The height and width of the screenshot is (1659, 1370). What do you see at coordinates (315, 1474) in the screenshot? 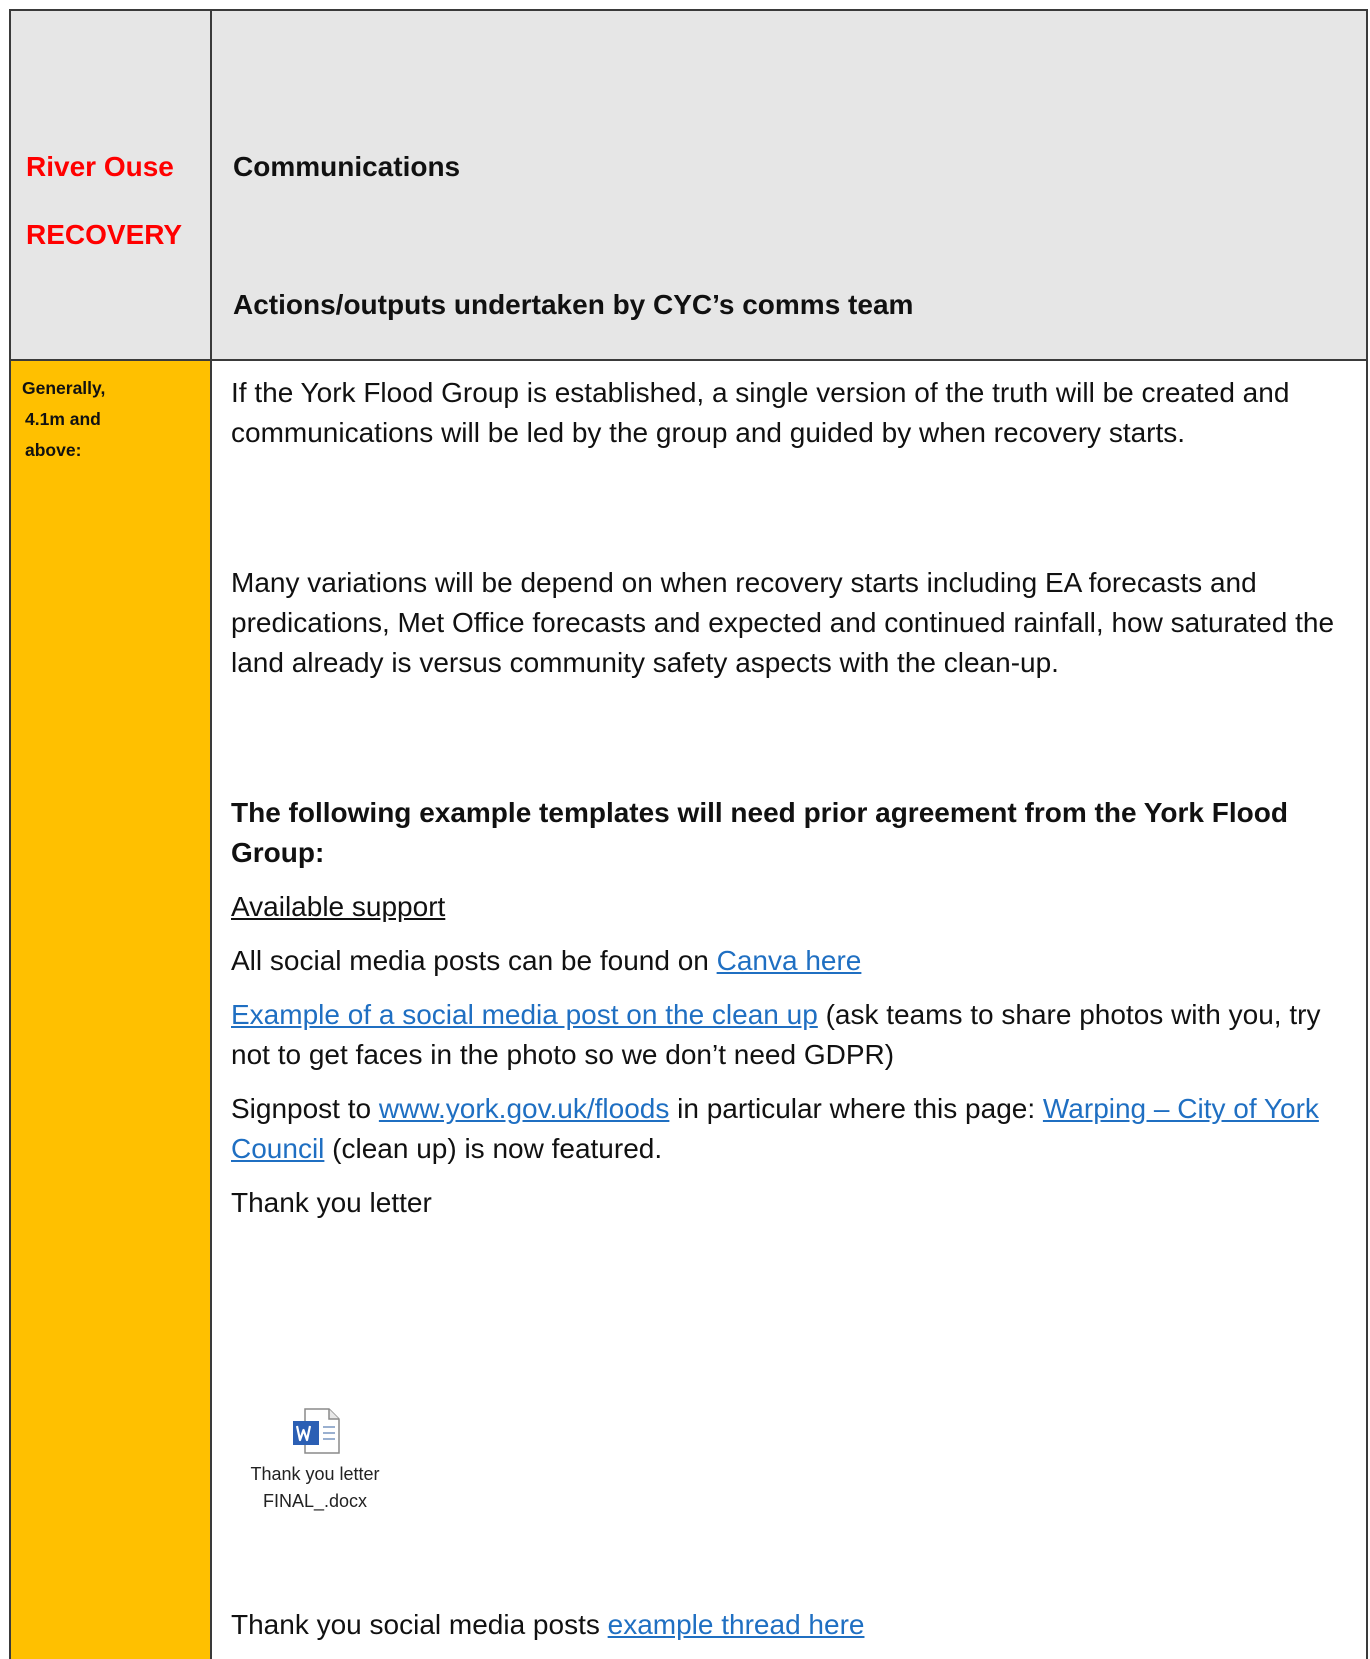
I see `attachment-name-line1: Thank you letter` at bounding box center [315, 1474].